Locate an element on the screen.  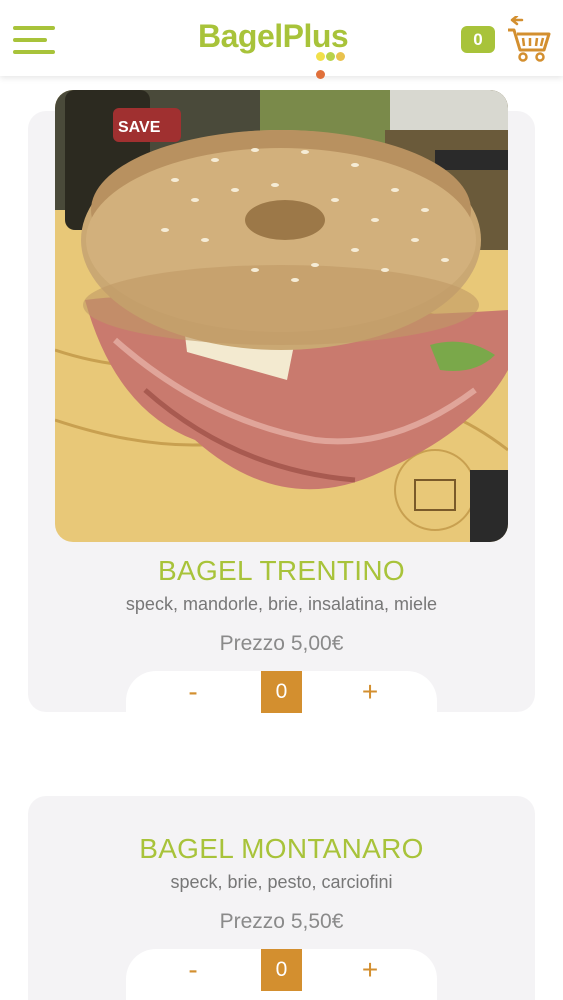
product-ingredients: speck, brie, pesto, carciofini is located at coordinates (281, 882).